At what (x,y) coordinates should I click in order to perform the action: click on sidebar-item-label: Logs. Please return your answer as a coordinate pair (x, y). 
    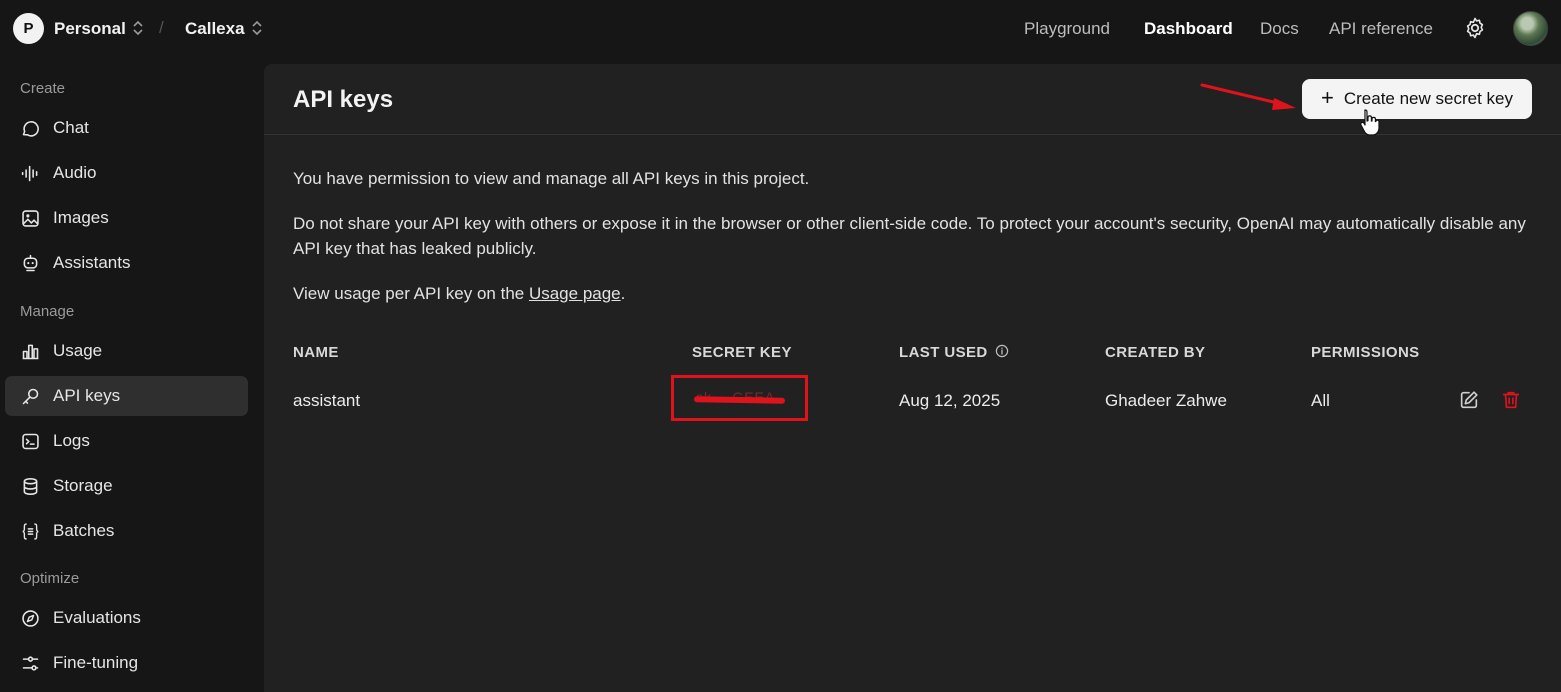
    Looking at the image, I should click on (71, 440).